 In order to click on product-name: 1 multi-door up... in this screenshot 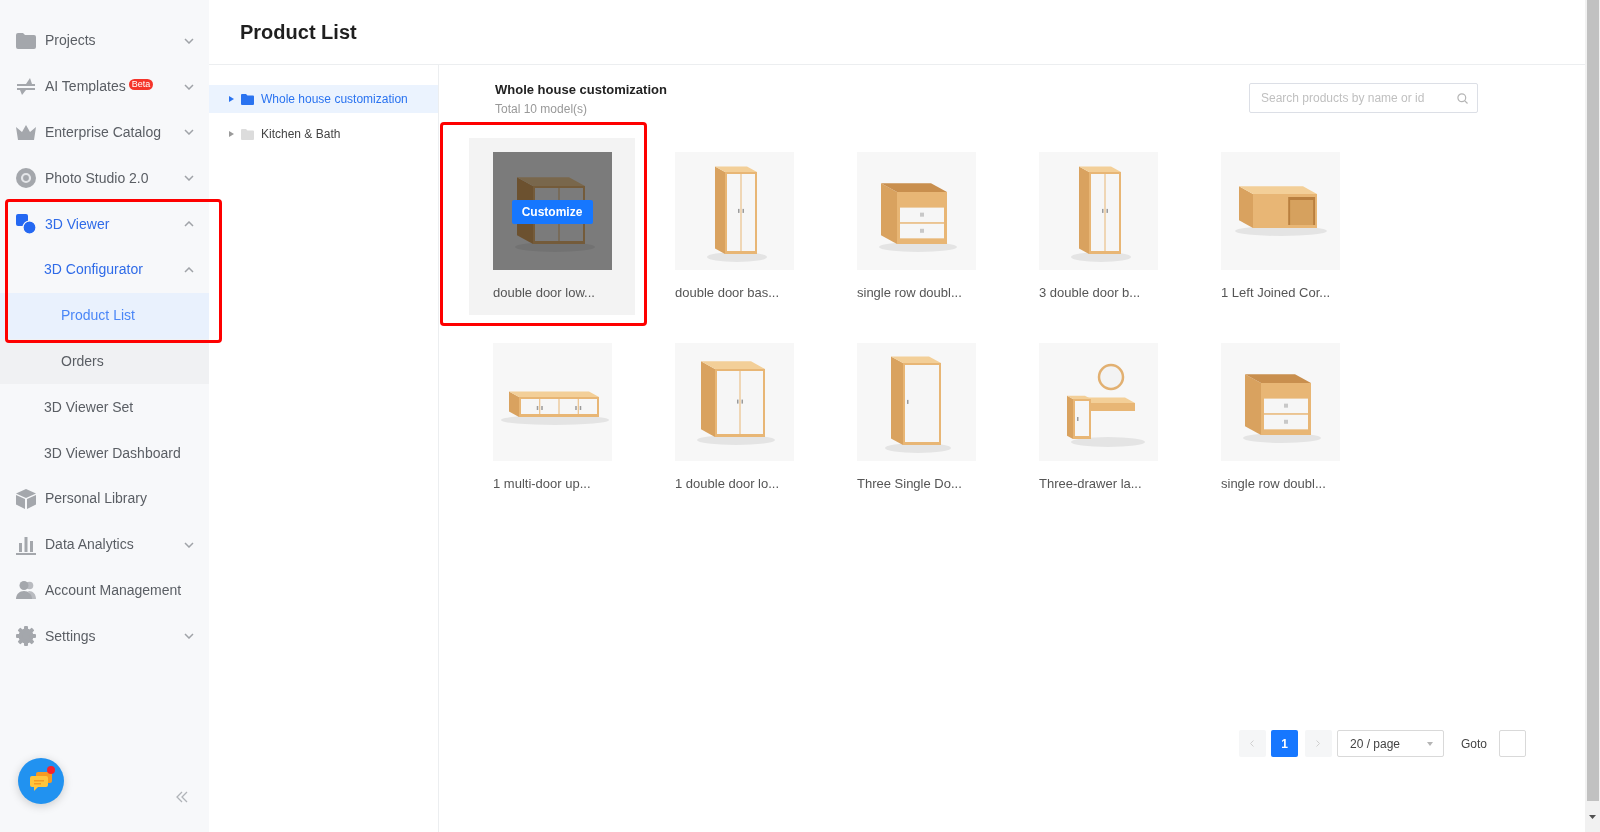, I will do `click(542, 484)`.